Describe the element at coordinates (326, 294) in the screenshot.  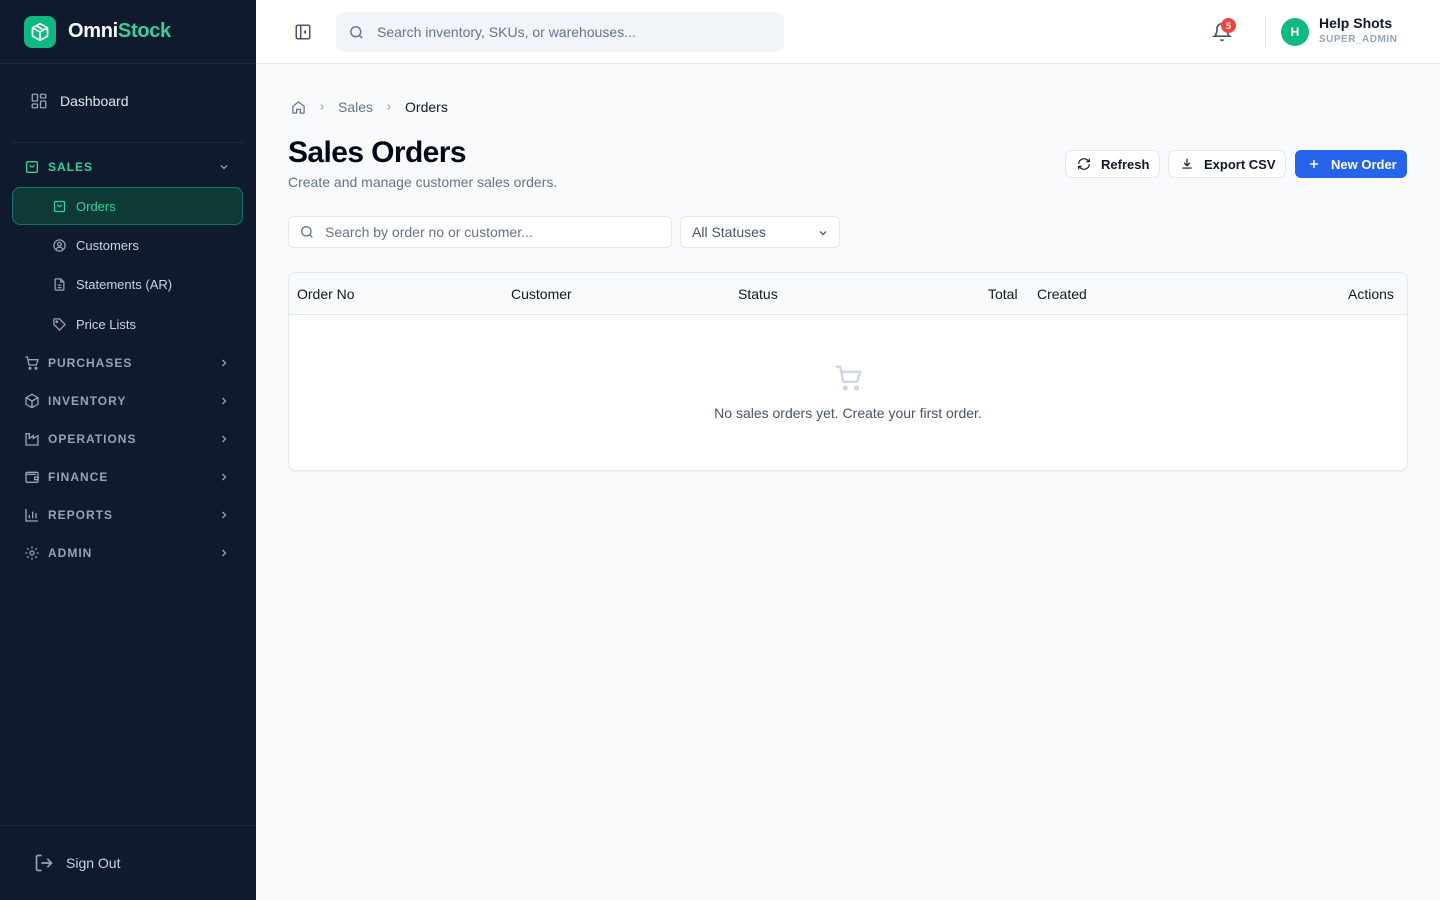
I see `column-header-order-no: Order No` at that location.